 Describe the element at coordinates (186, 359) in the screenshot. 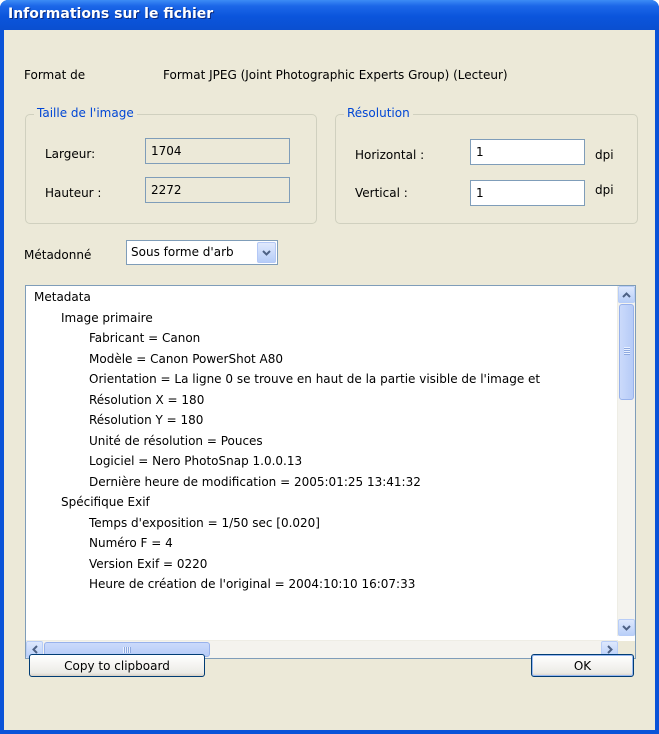

I see `tree-node: Modèle = Canon PowerShot A80` at that location.